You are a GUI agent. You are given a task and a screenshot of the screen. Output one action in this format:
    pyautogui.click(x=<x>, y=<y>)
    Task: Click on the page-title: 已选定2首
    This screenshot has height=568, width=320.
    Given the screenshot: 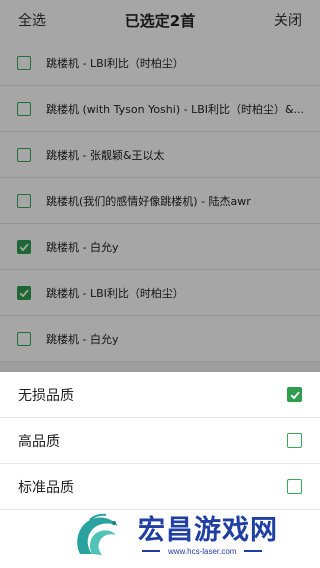 What is the action you would take?
    pyautogui.click(x=160, y=20)
    